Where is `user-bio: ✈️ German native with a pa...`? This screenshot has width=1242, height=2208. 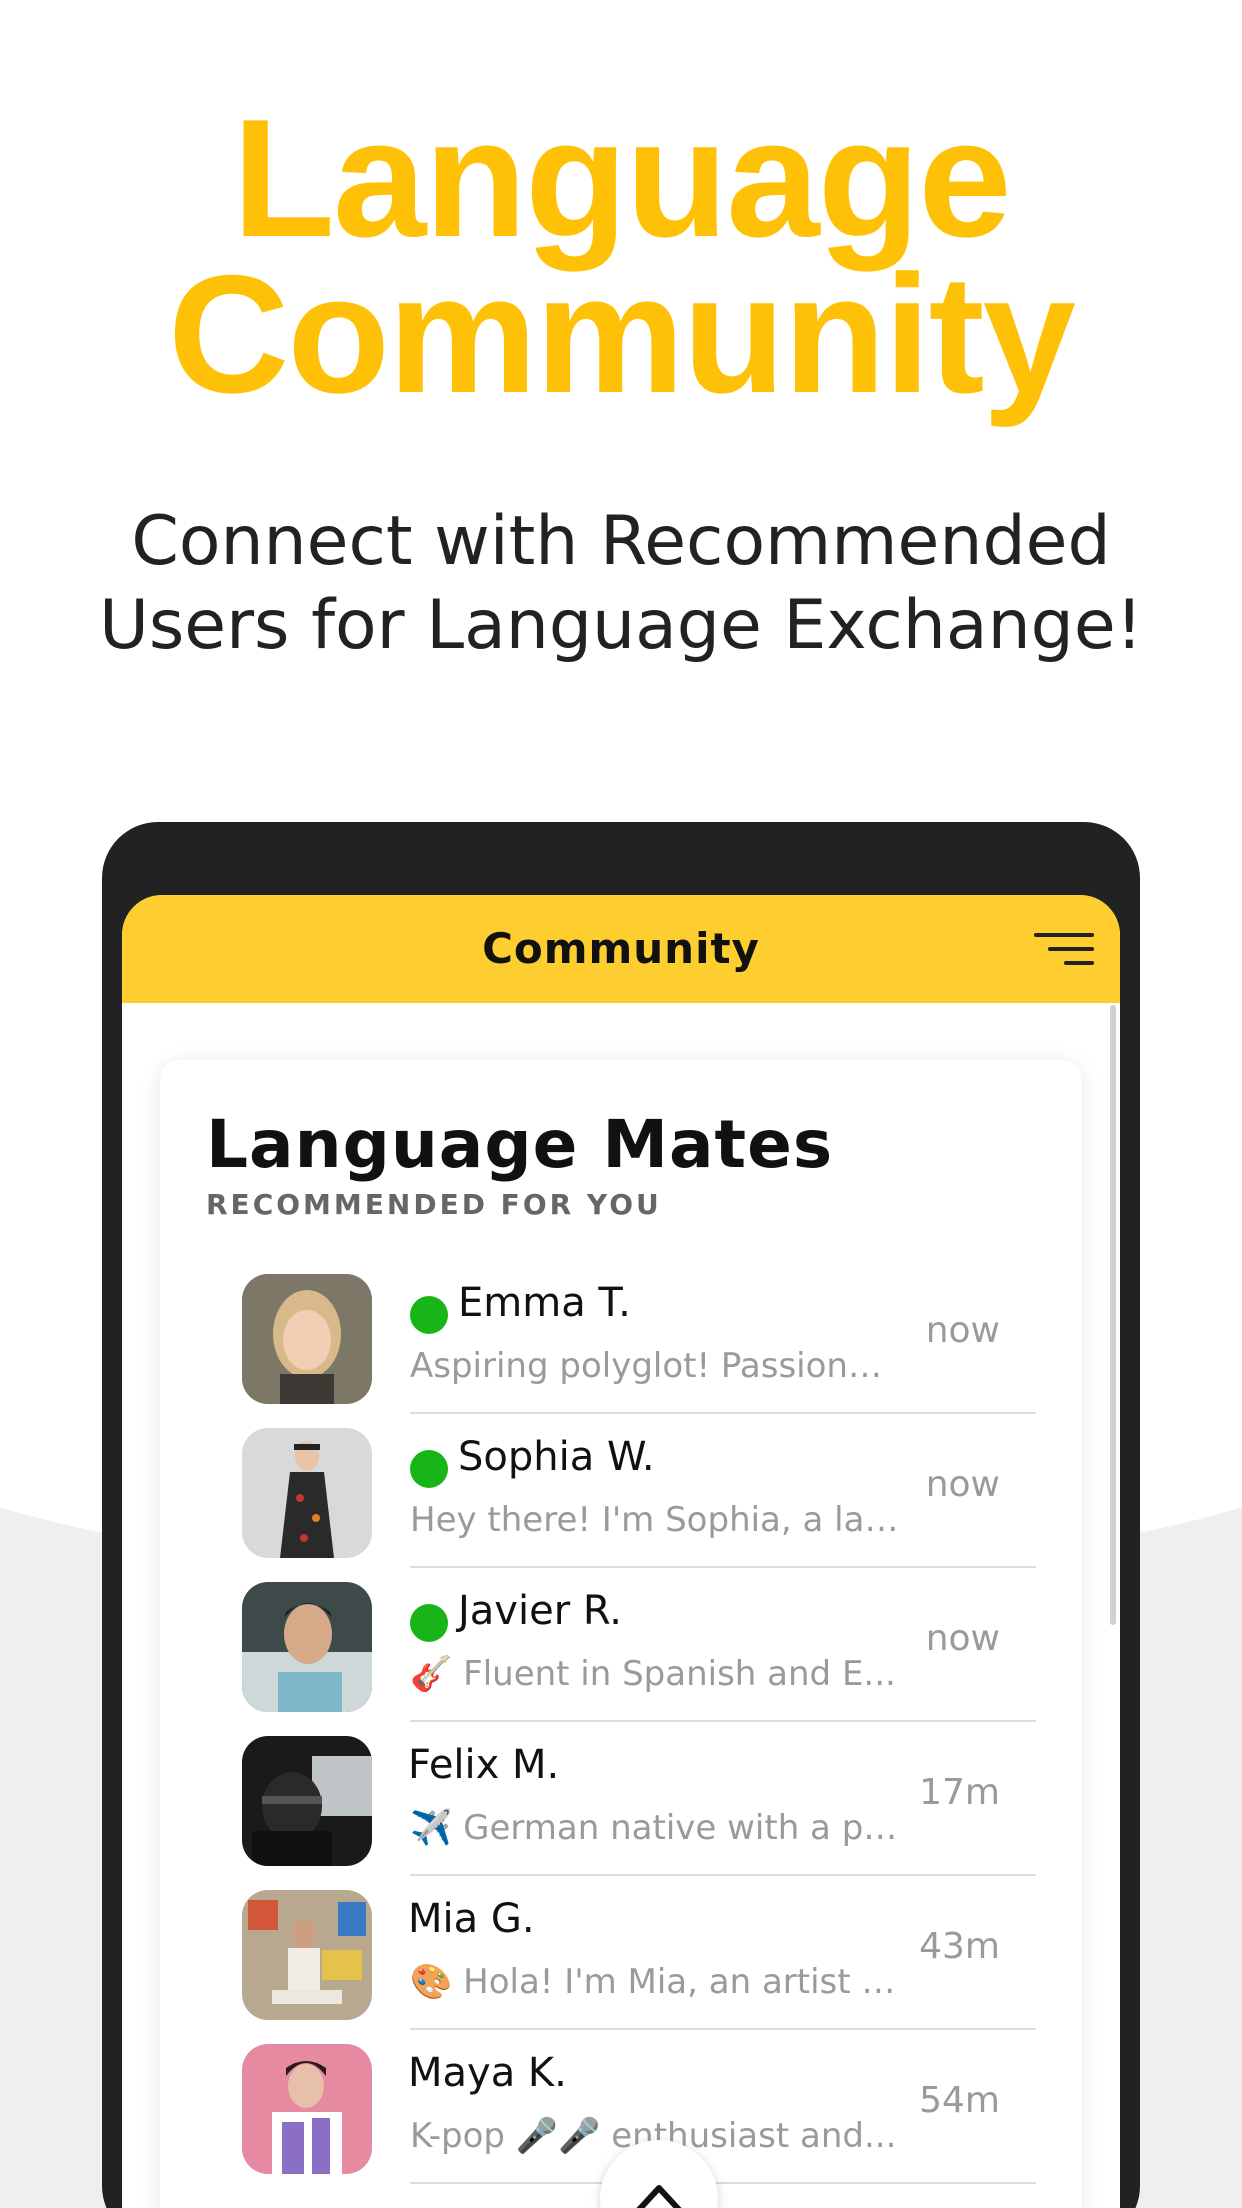
user-bio: ✈️ German native with a pa... is located at coordinates (655, 1828).